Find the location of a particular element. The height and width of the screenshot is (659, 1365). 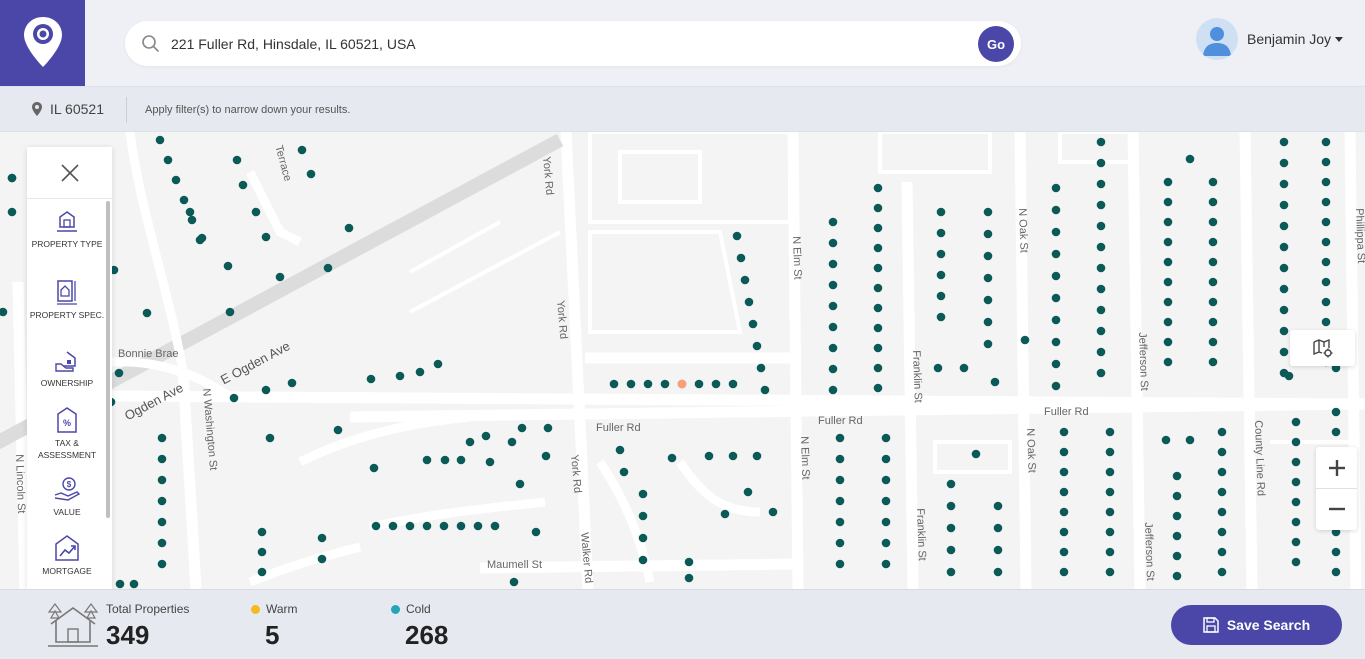

filter-mortgage: MORTGAGE is located at coordinates (67, 555).